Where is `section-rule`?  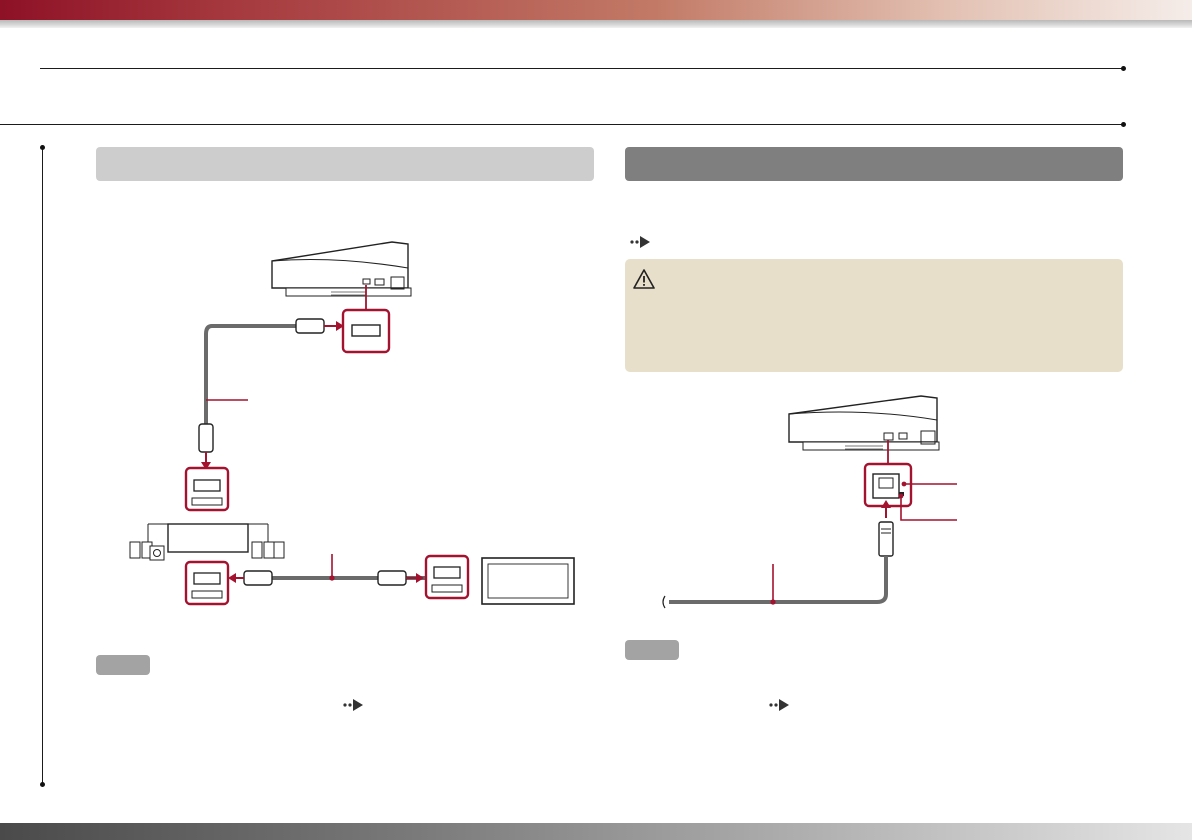
section-rule is located at coordinates (563, 124).